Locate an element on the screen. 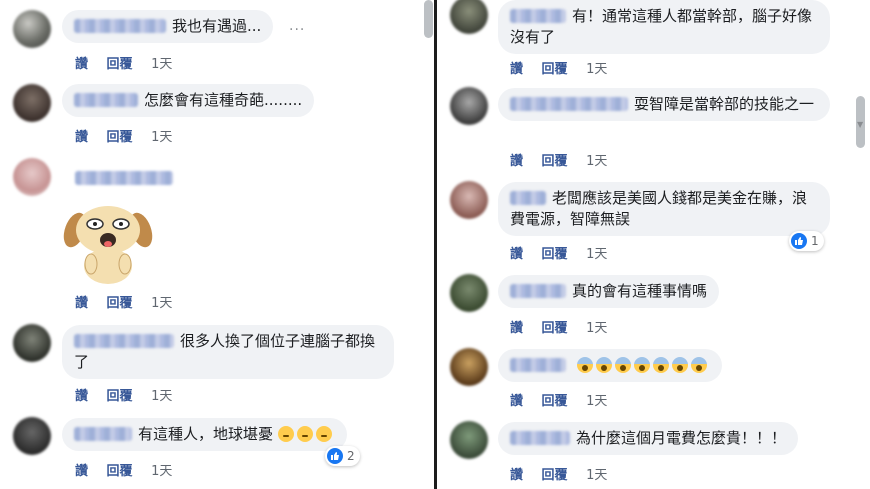 This screenshot has height=489, width=870. comment-bubble: 有這種人，地球堪憂 is located at coordinates (204, 434).